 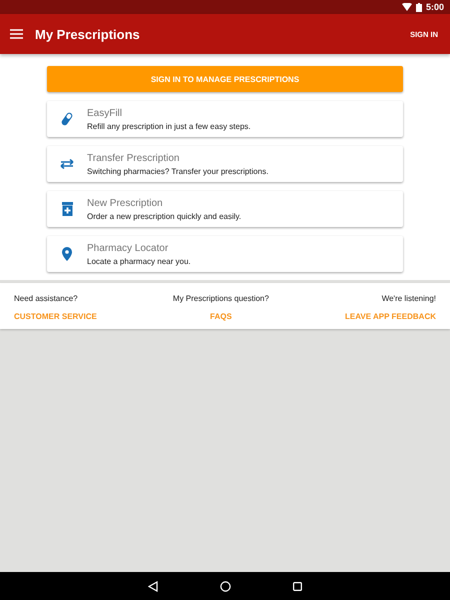 I want to click on transfer-arrows-icon, so click(x=67, y=164).